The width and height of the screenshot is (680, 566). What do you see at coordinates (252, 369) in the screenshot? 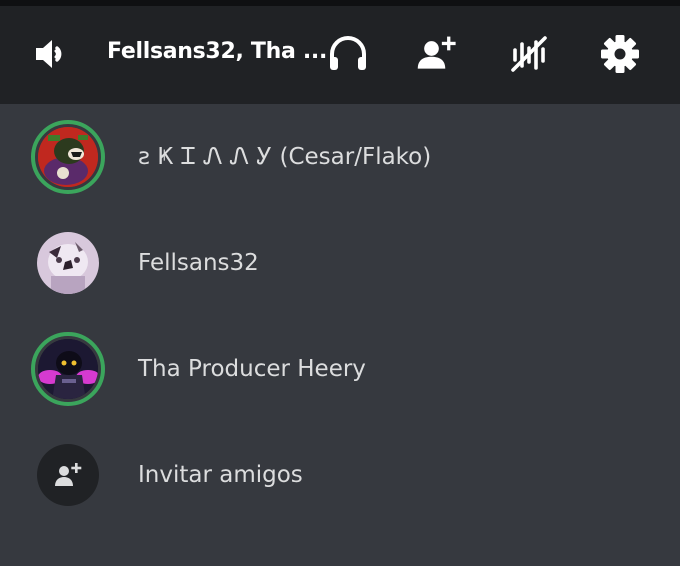
I see `member-name: Tha Producer Heery` at bounding box center [252, 369].